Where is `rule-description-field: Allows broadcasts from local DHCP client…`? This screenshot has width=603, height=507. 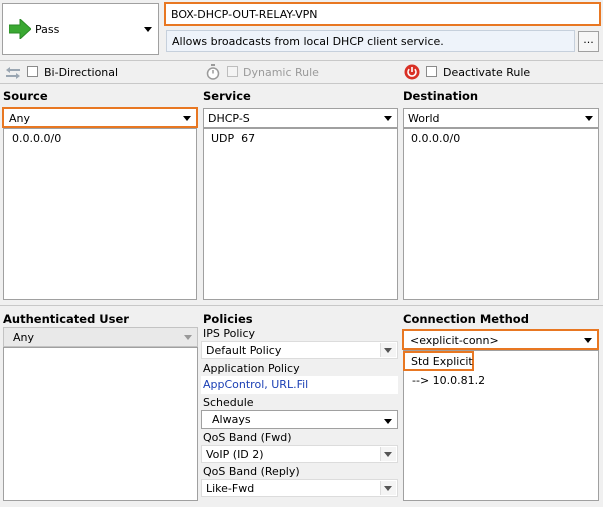 rule-description-field: Allows broadcasts from local DHCP client… is located at coordinates (370, 41).